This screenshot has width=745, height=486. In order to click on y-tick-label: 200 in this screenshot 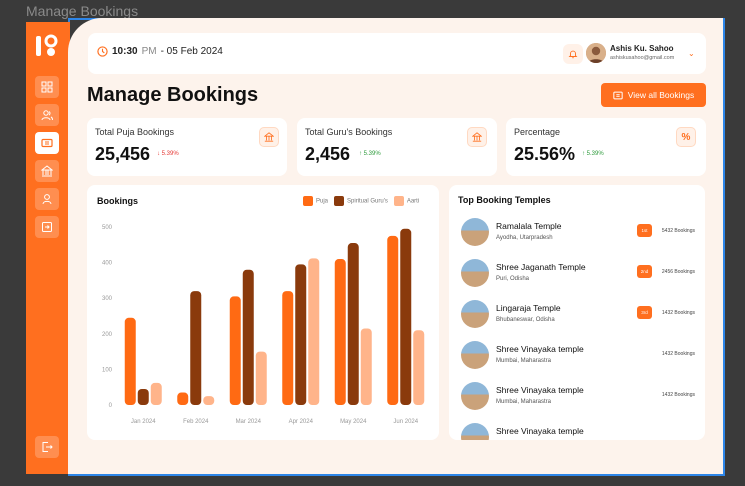, I will do `click(107, 335)`.